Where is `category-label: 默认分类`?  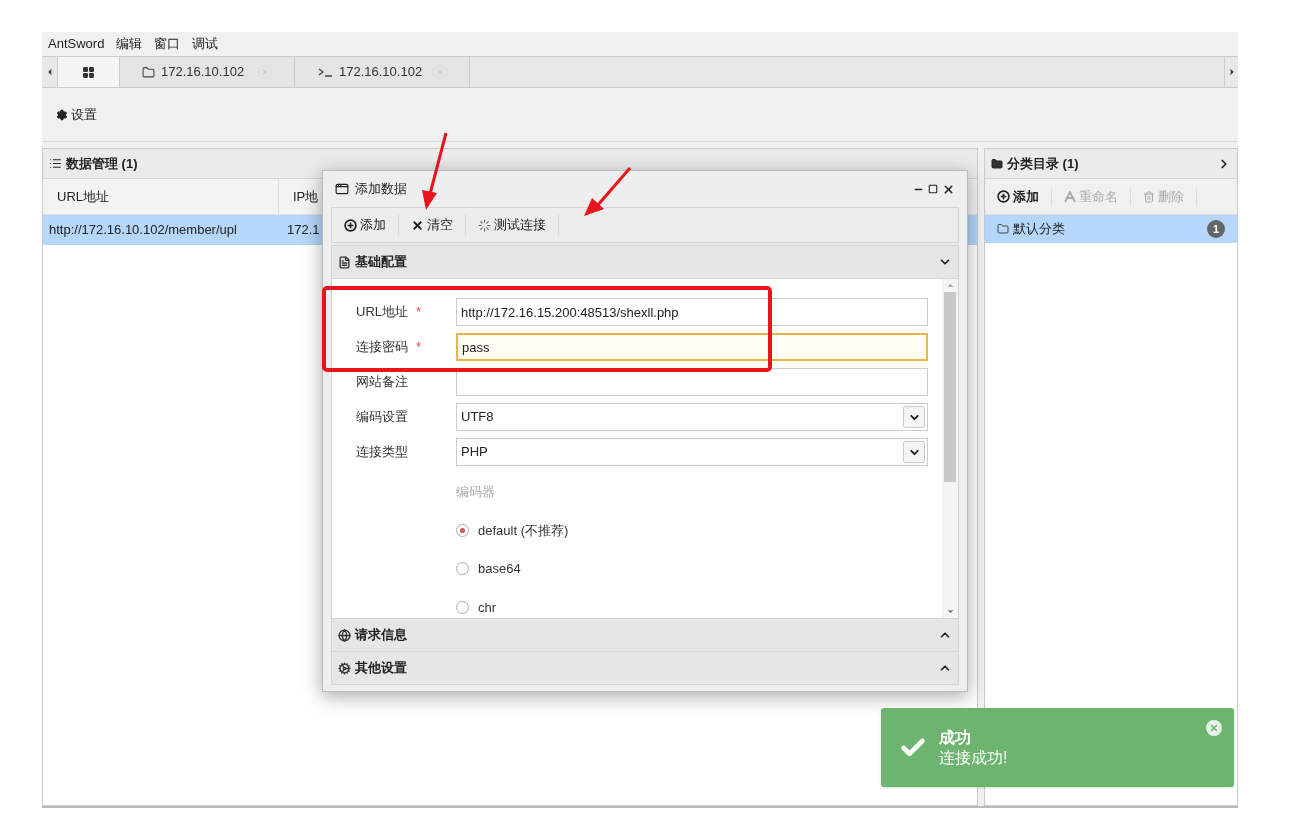 category-label: 默认分类 is located at coordinates (1039, 229).